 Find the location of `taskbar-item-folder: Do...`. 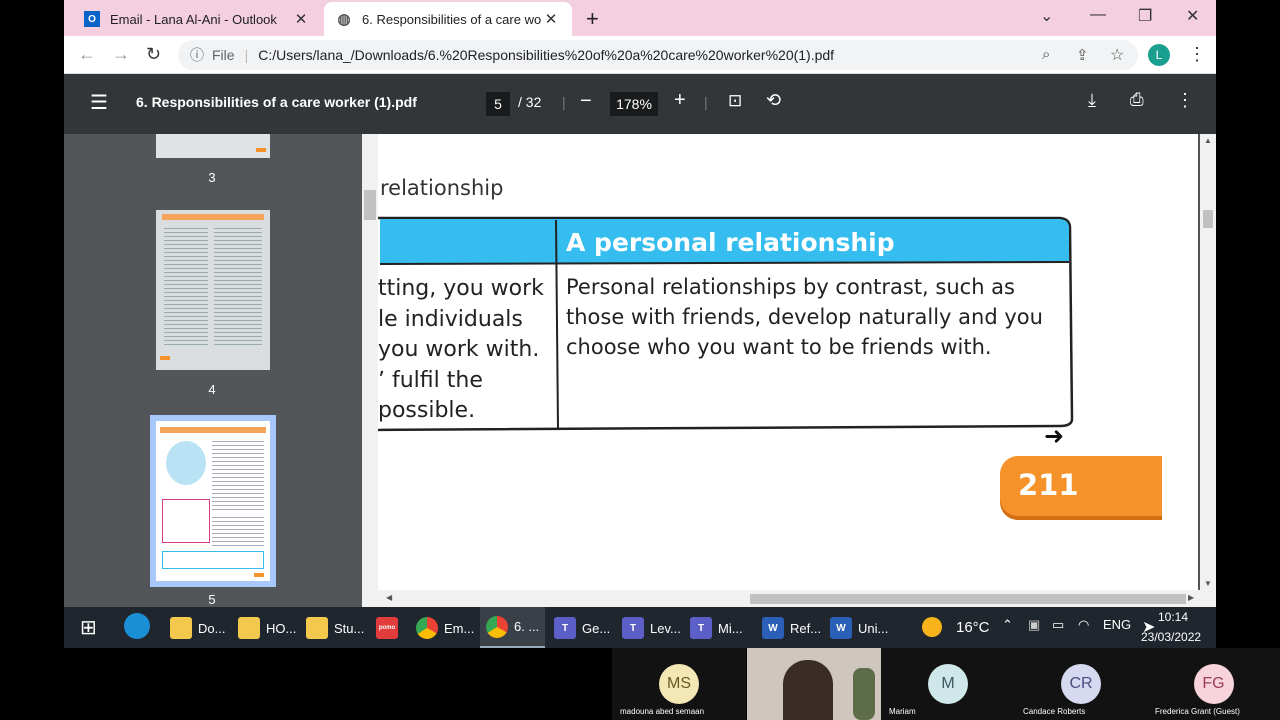

taskbar-item-folder: Do... is located at coordinates (197, 628).